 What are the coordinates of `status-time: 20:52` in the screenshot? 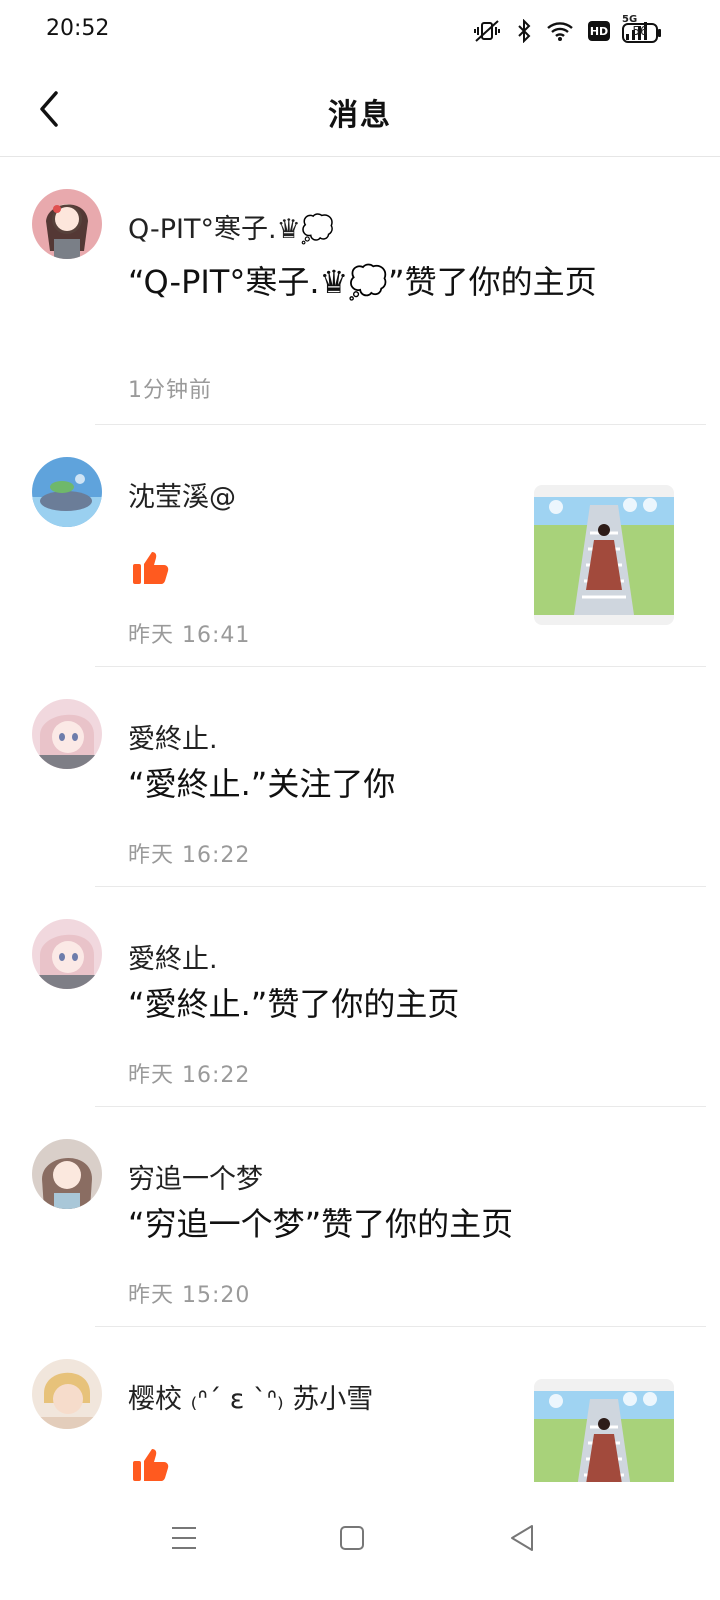 It's located at (78, 28).